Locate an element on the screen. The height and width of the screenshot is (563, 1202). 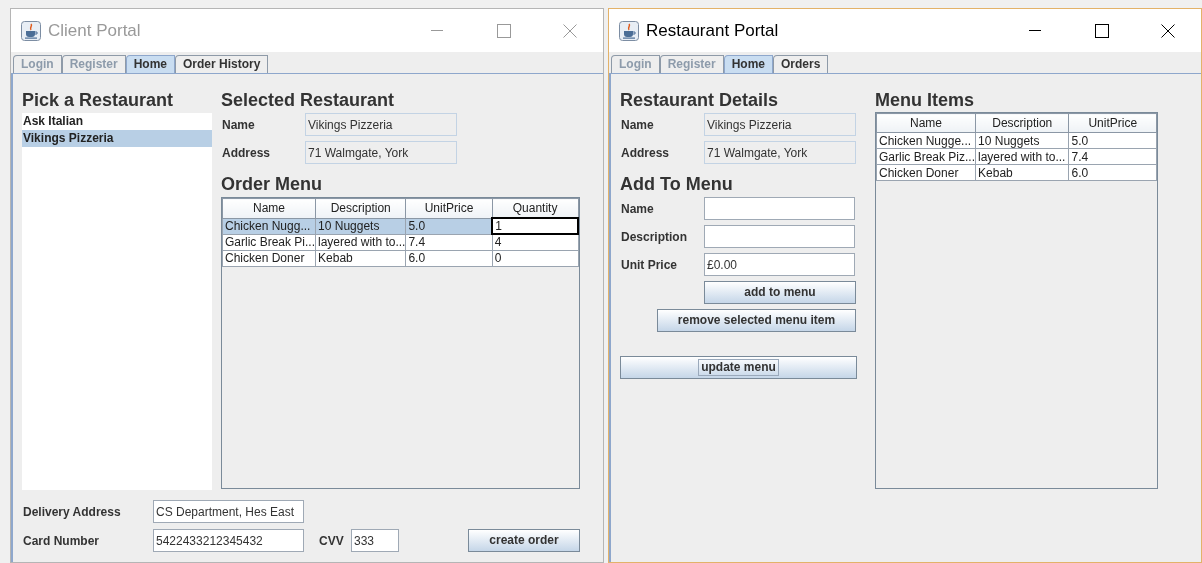
text-field: CS Department, Hes East is located at coordinates (228, 511).